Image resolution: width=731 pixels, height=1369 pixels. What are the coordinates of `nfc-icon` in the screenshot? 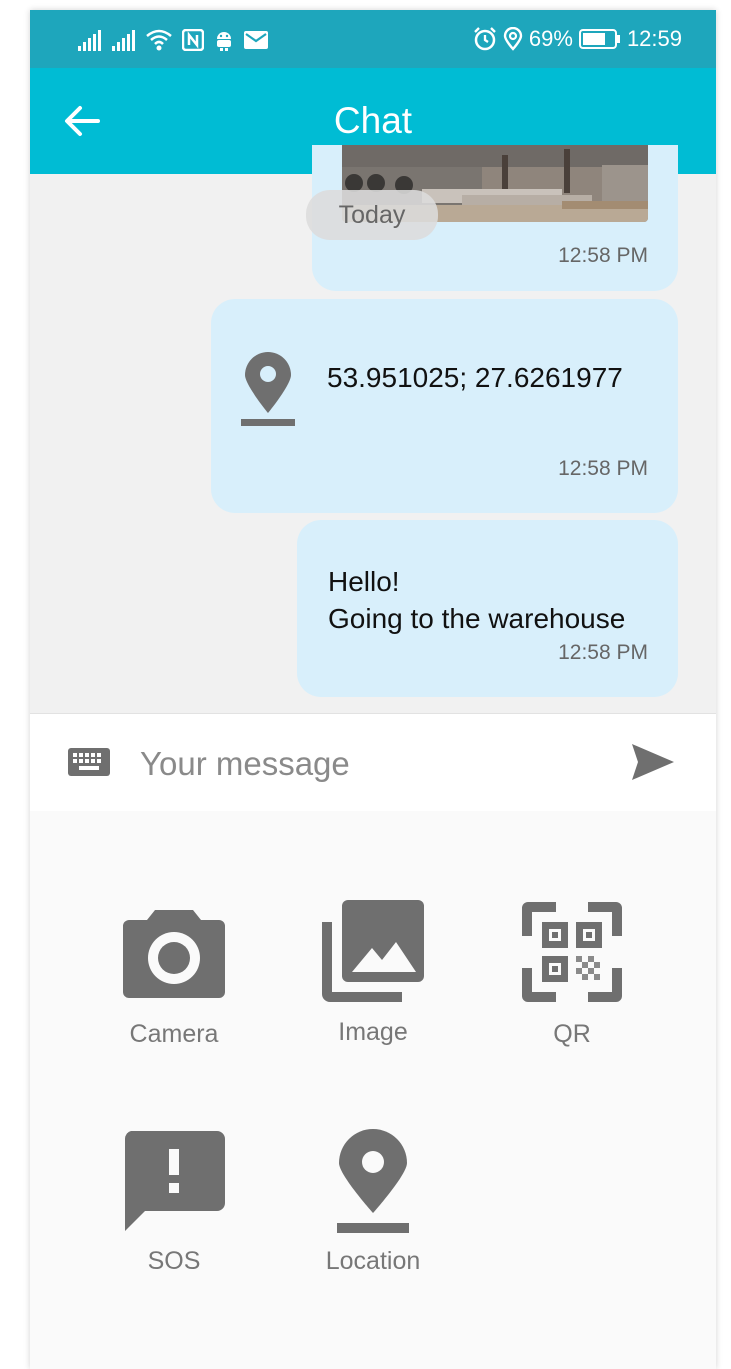 It's located at (193, 40).